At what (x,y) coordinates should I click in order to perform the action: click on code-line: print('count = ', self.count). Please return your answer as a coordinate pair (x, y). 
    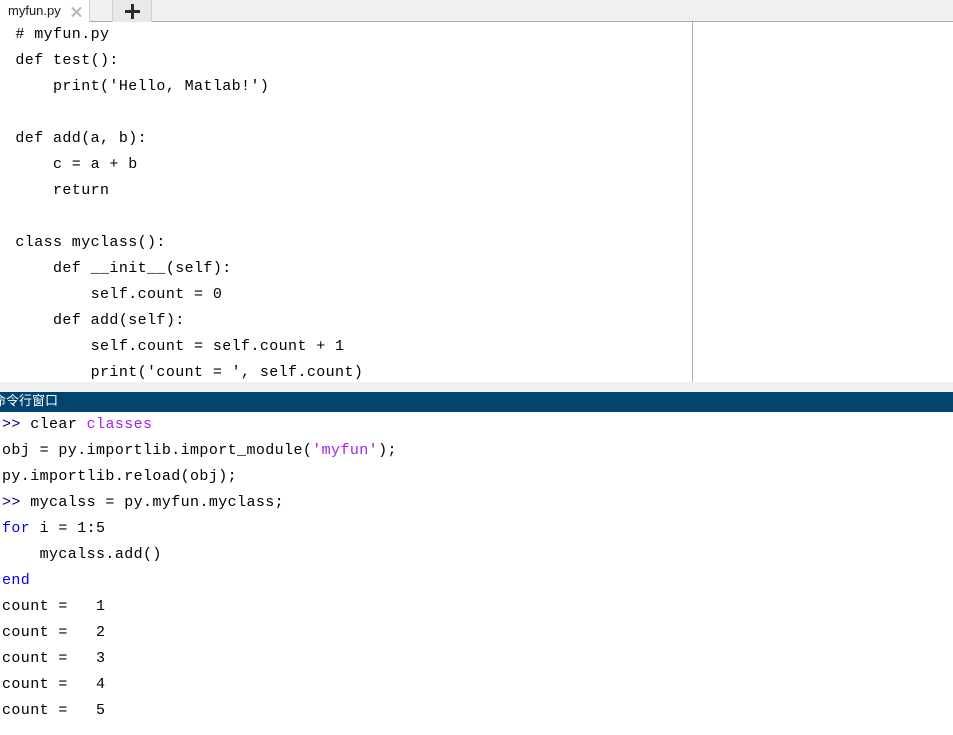
    Looking at the image, I should click on (185, 372).